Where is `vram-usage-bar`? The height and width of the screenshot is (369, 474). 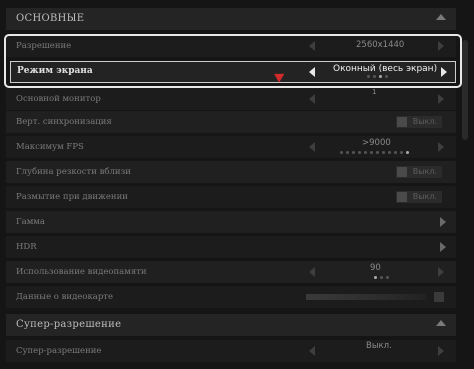
vram-usage-bar is located at coordinates (366, 297).